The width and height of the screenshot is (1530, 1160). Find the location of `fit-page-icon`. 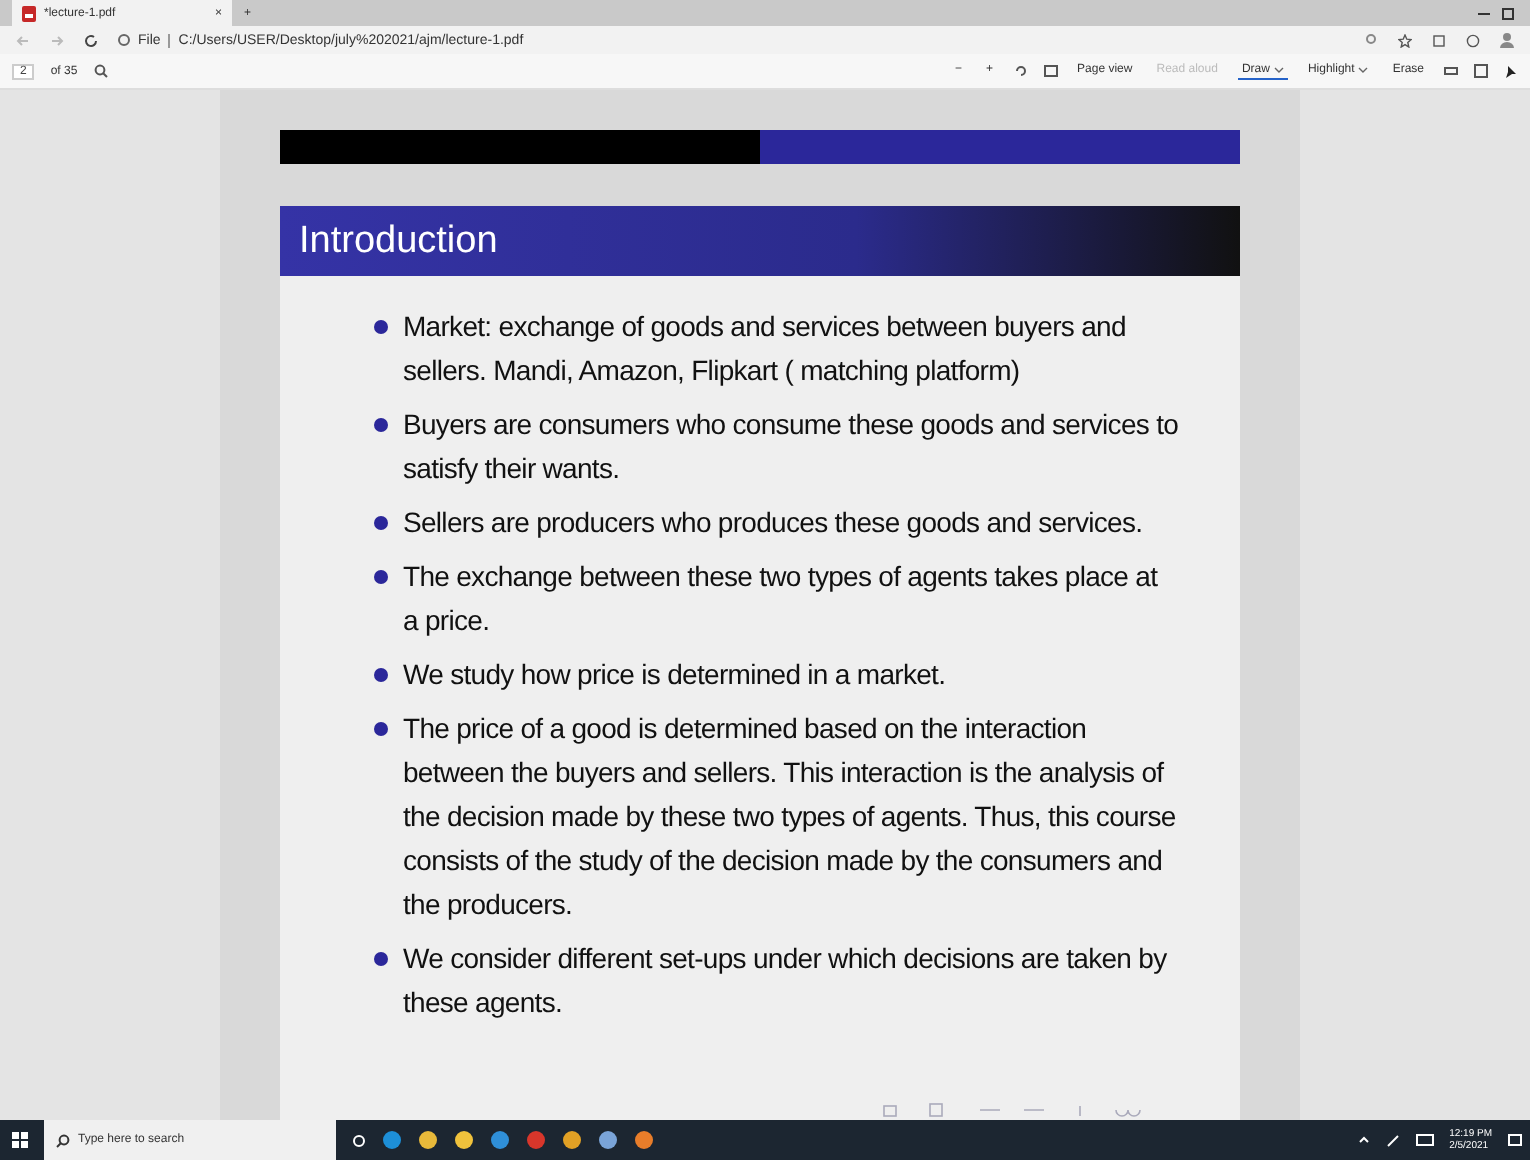

fit-page-icon is located at coordinates (1050, 71).